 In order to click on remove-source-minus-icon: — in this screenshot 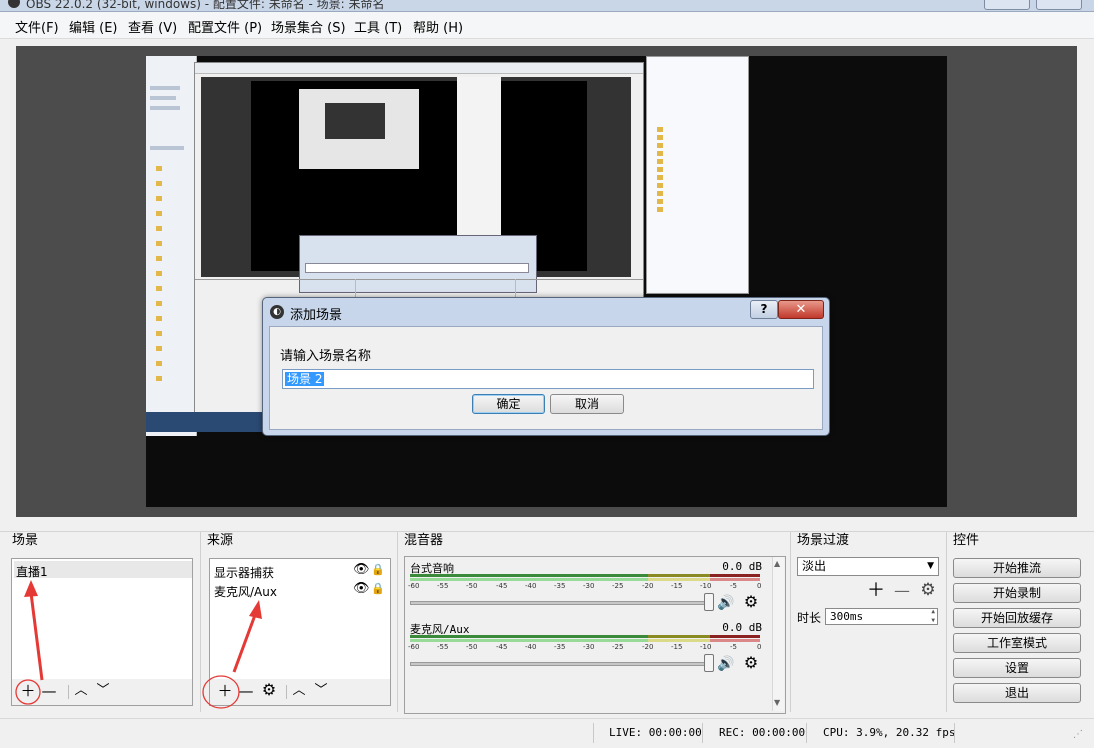, I will do `click(246, 691)`.